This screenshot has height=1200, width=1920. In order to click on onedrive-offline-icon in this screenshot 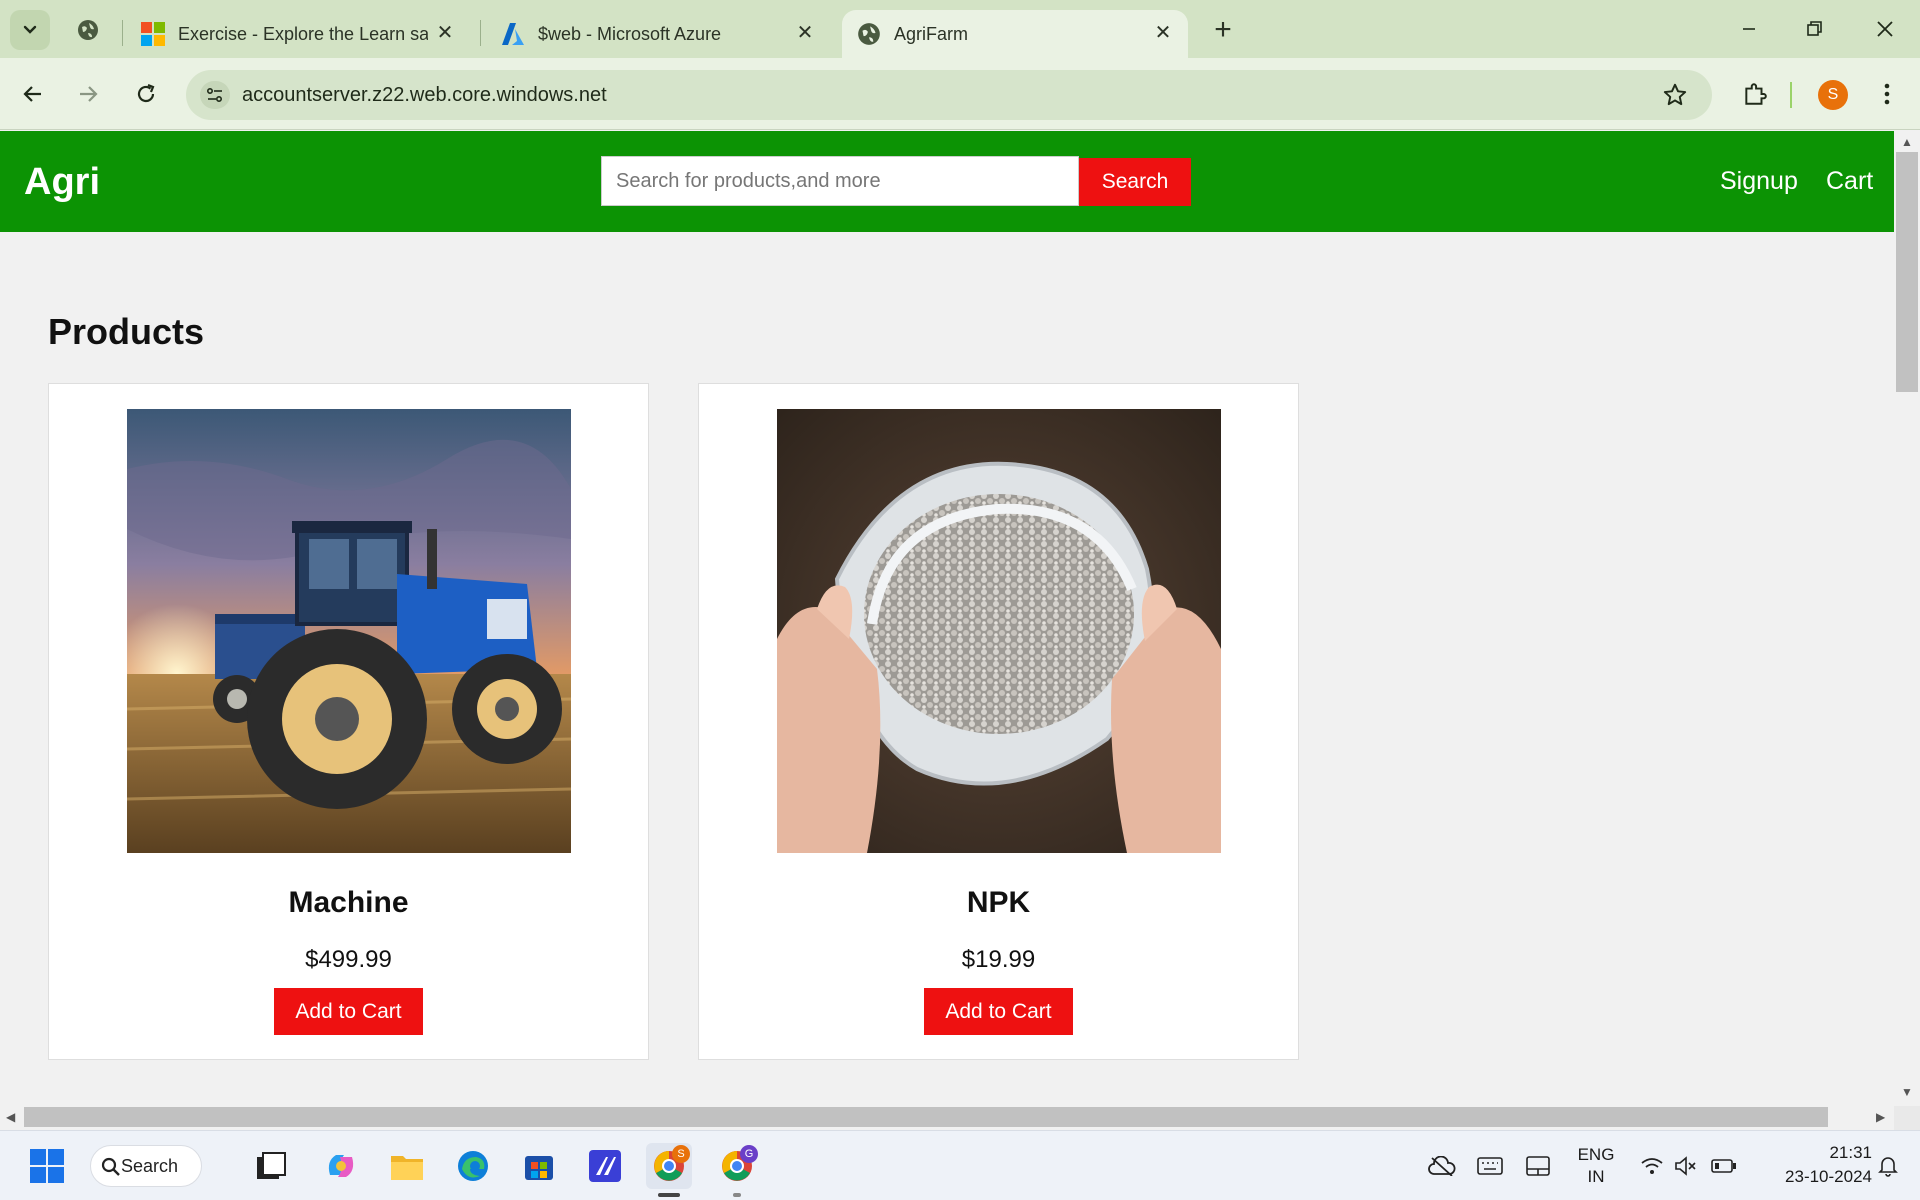, I will do `click(1442, 1166)`.